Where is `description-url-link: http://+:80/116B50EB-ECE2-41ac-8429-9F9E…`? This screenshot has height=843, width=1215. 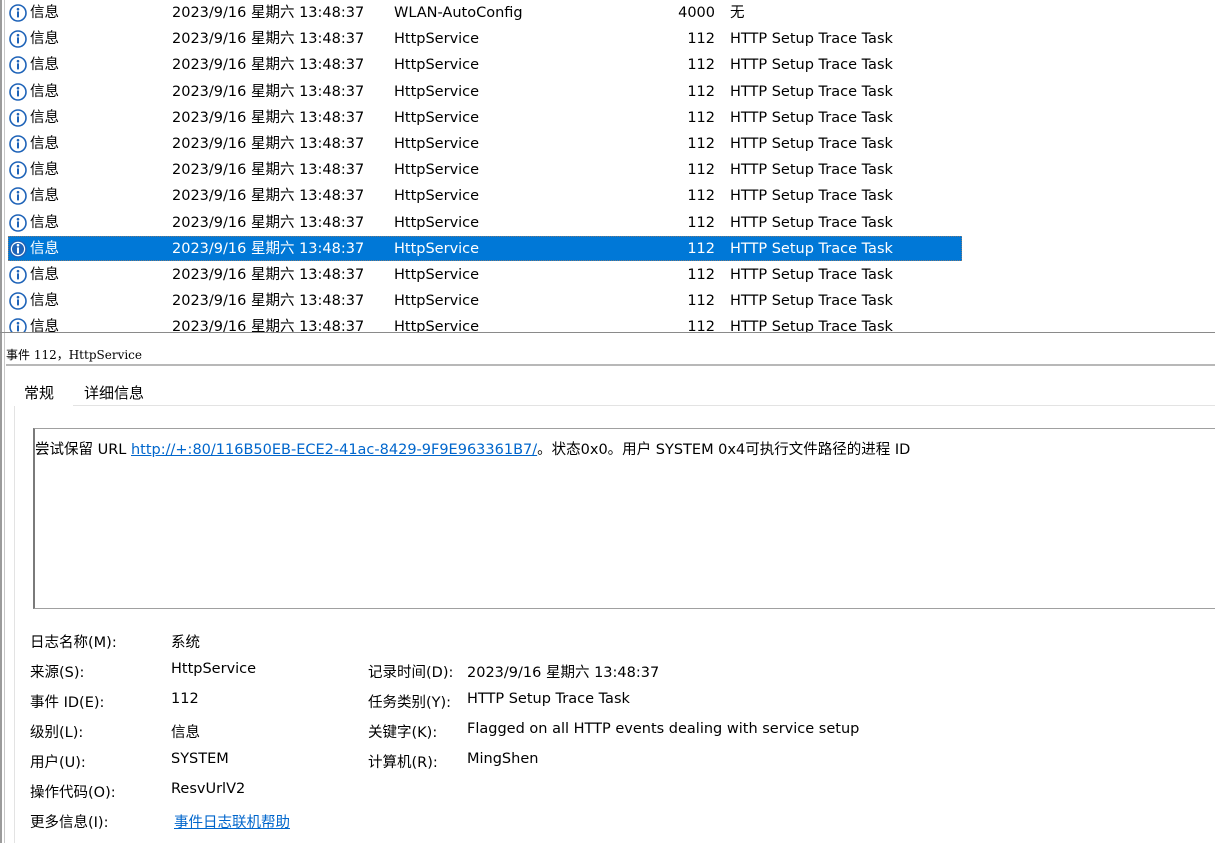 description-url-link: http://+:80/116B50EB-ECE2-41ac-8429-9F9E… is located at coordinates (334, 450).